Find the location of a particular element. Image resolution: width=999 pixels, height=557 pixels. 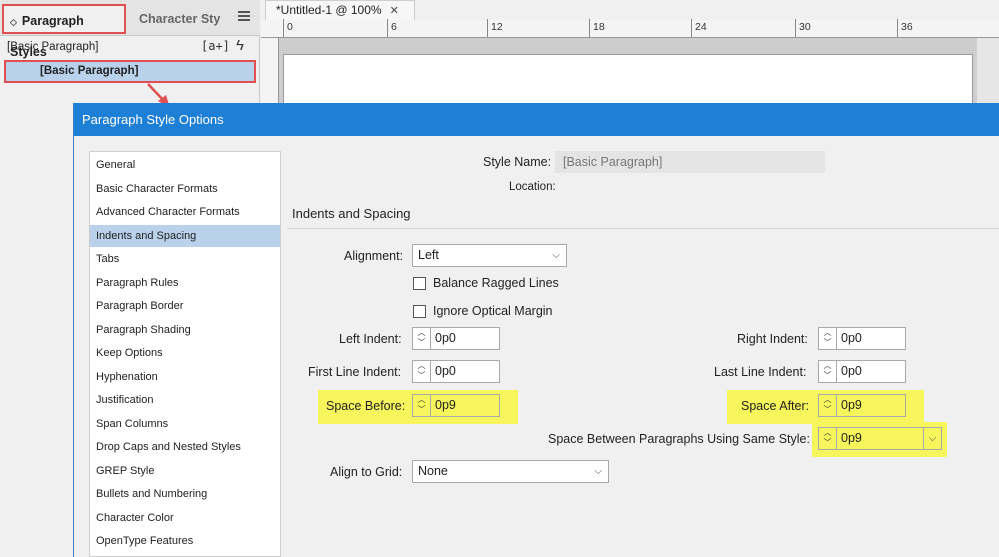

balance-ragged-lines-label: Balance Ragged Lines is located at coordinates (496, 283).